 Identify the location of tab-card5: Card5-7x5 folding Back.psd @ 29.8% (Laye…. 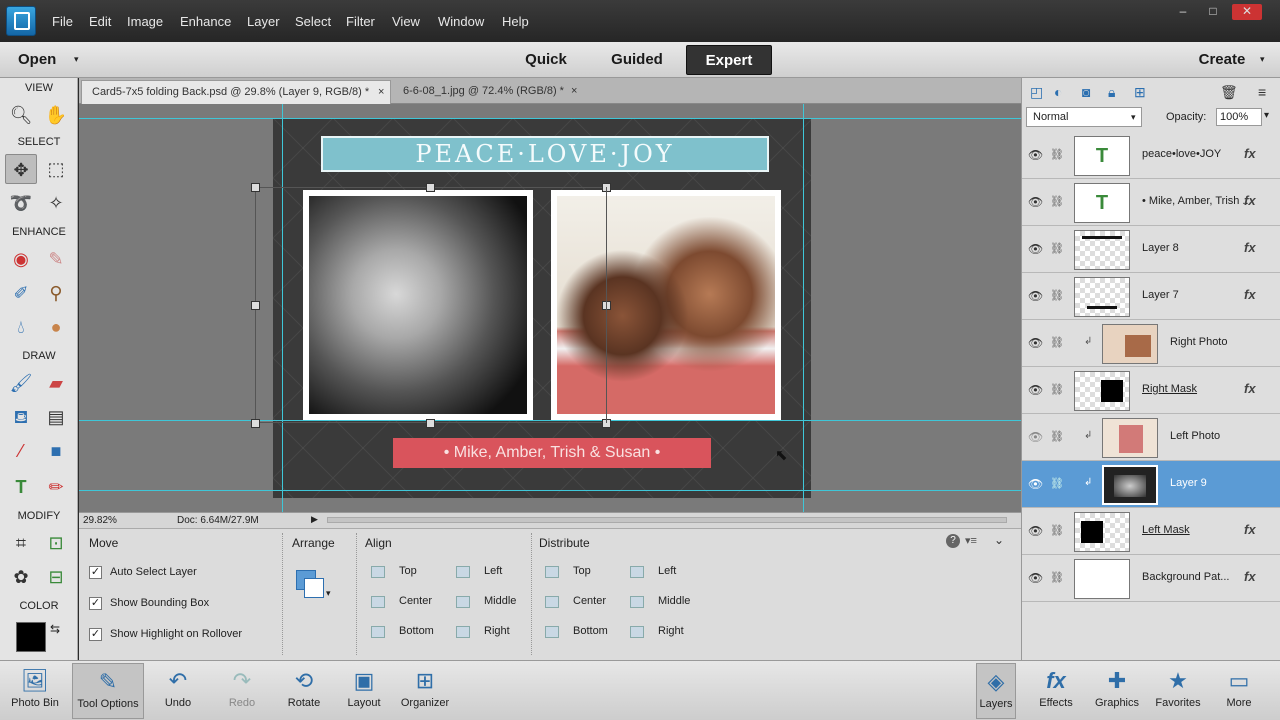
(236, 92).